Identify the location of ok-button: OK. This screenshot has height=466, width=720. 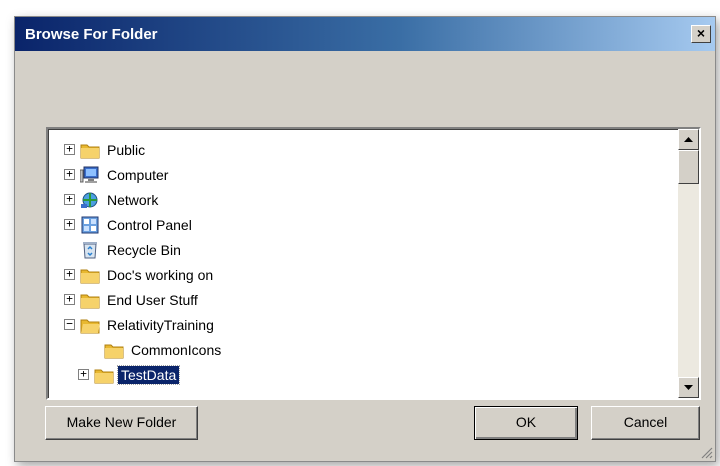
(526, 423).